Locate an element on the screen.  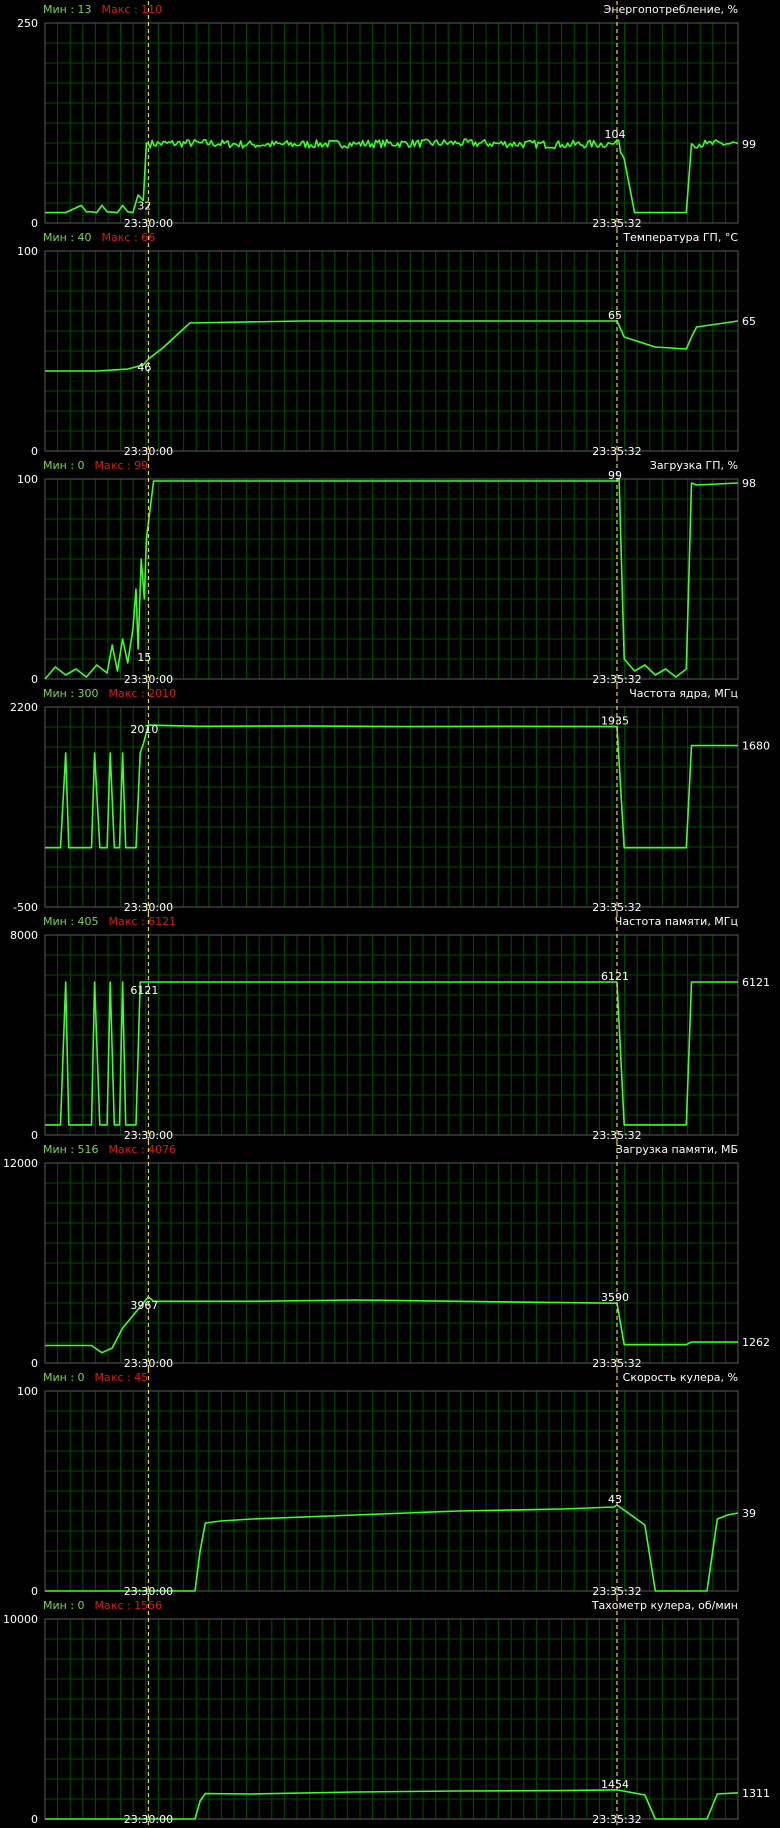
min-value: Мин : 516 is located at coordinates (71, 1149).